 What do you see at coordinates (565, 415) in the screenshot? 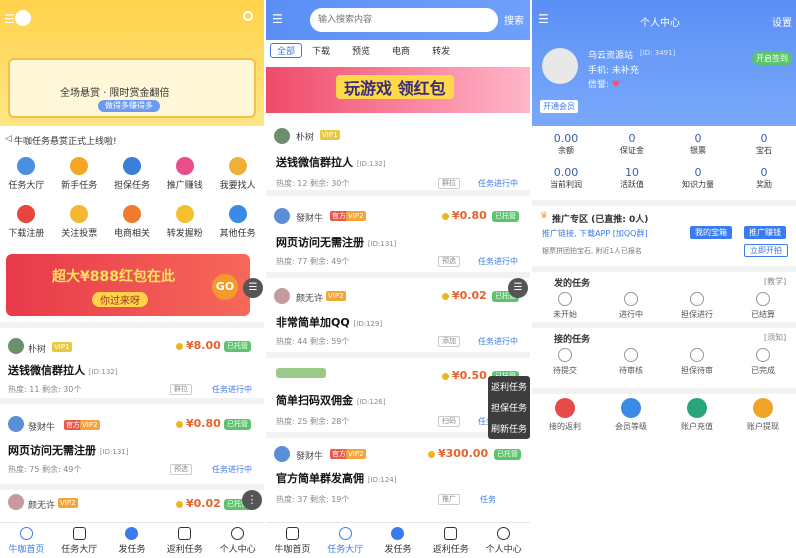
I see `my-rebates: 接的返利` at bounding box center [565, 415].